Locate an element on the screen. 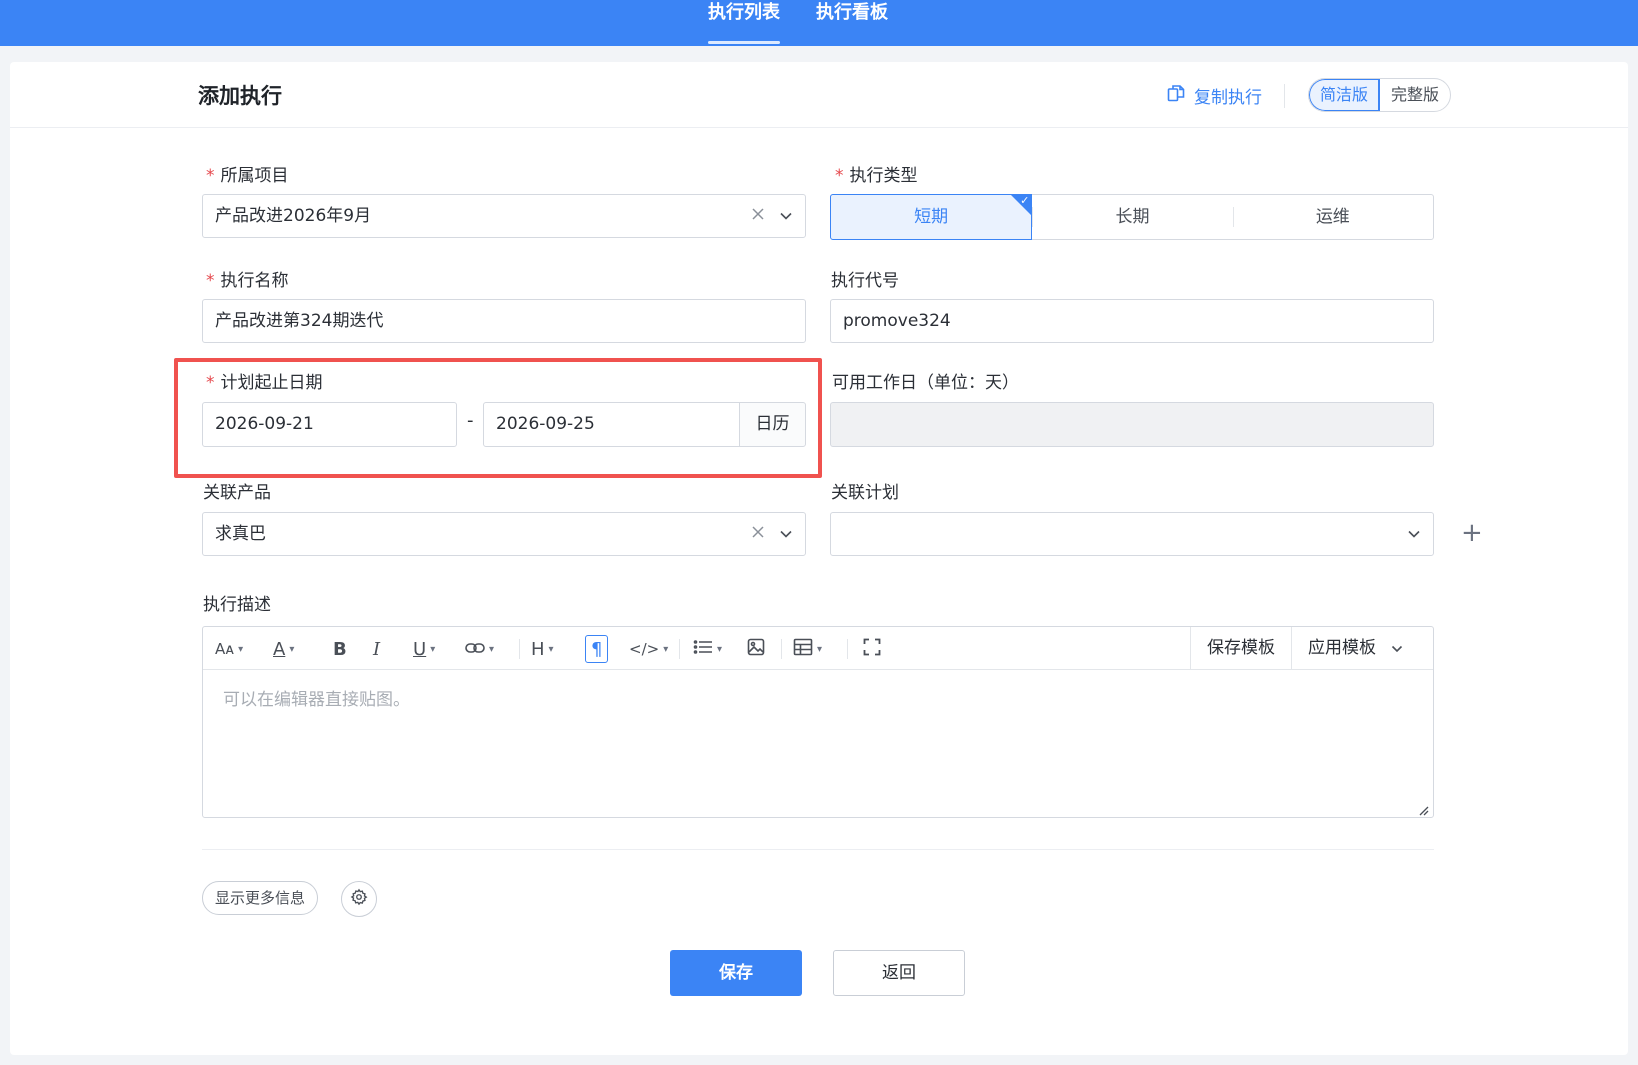 The width and height of the screenshot is (1638, 1065). list-tool: ▾ is located at coordinates (707, 649).